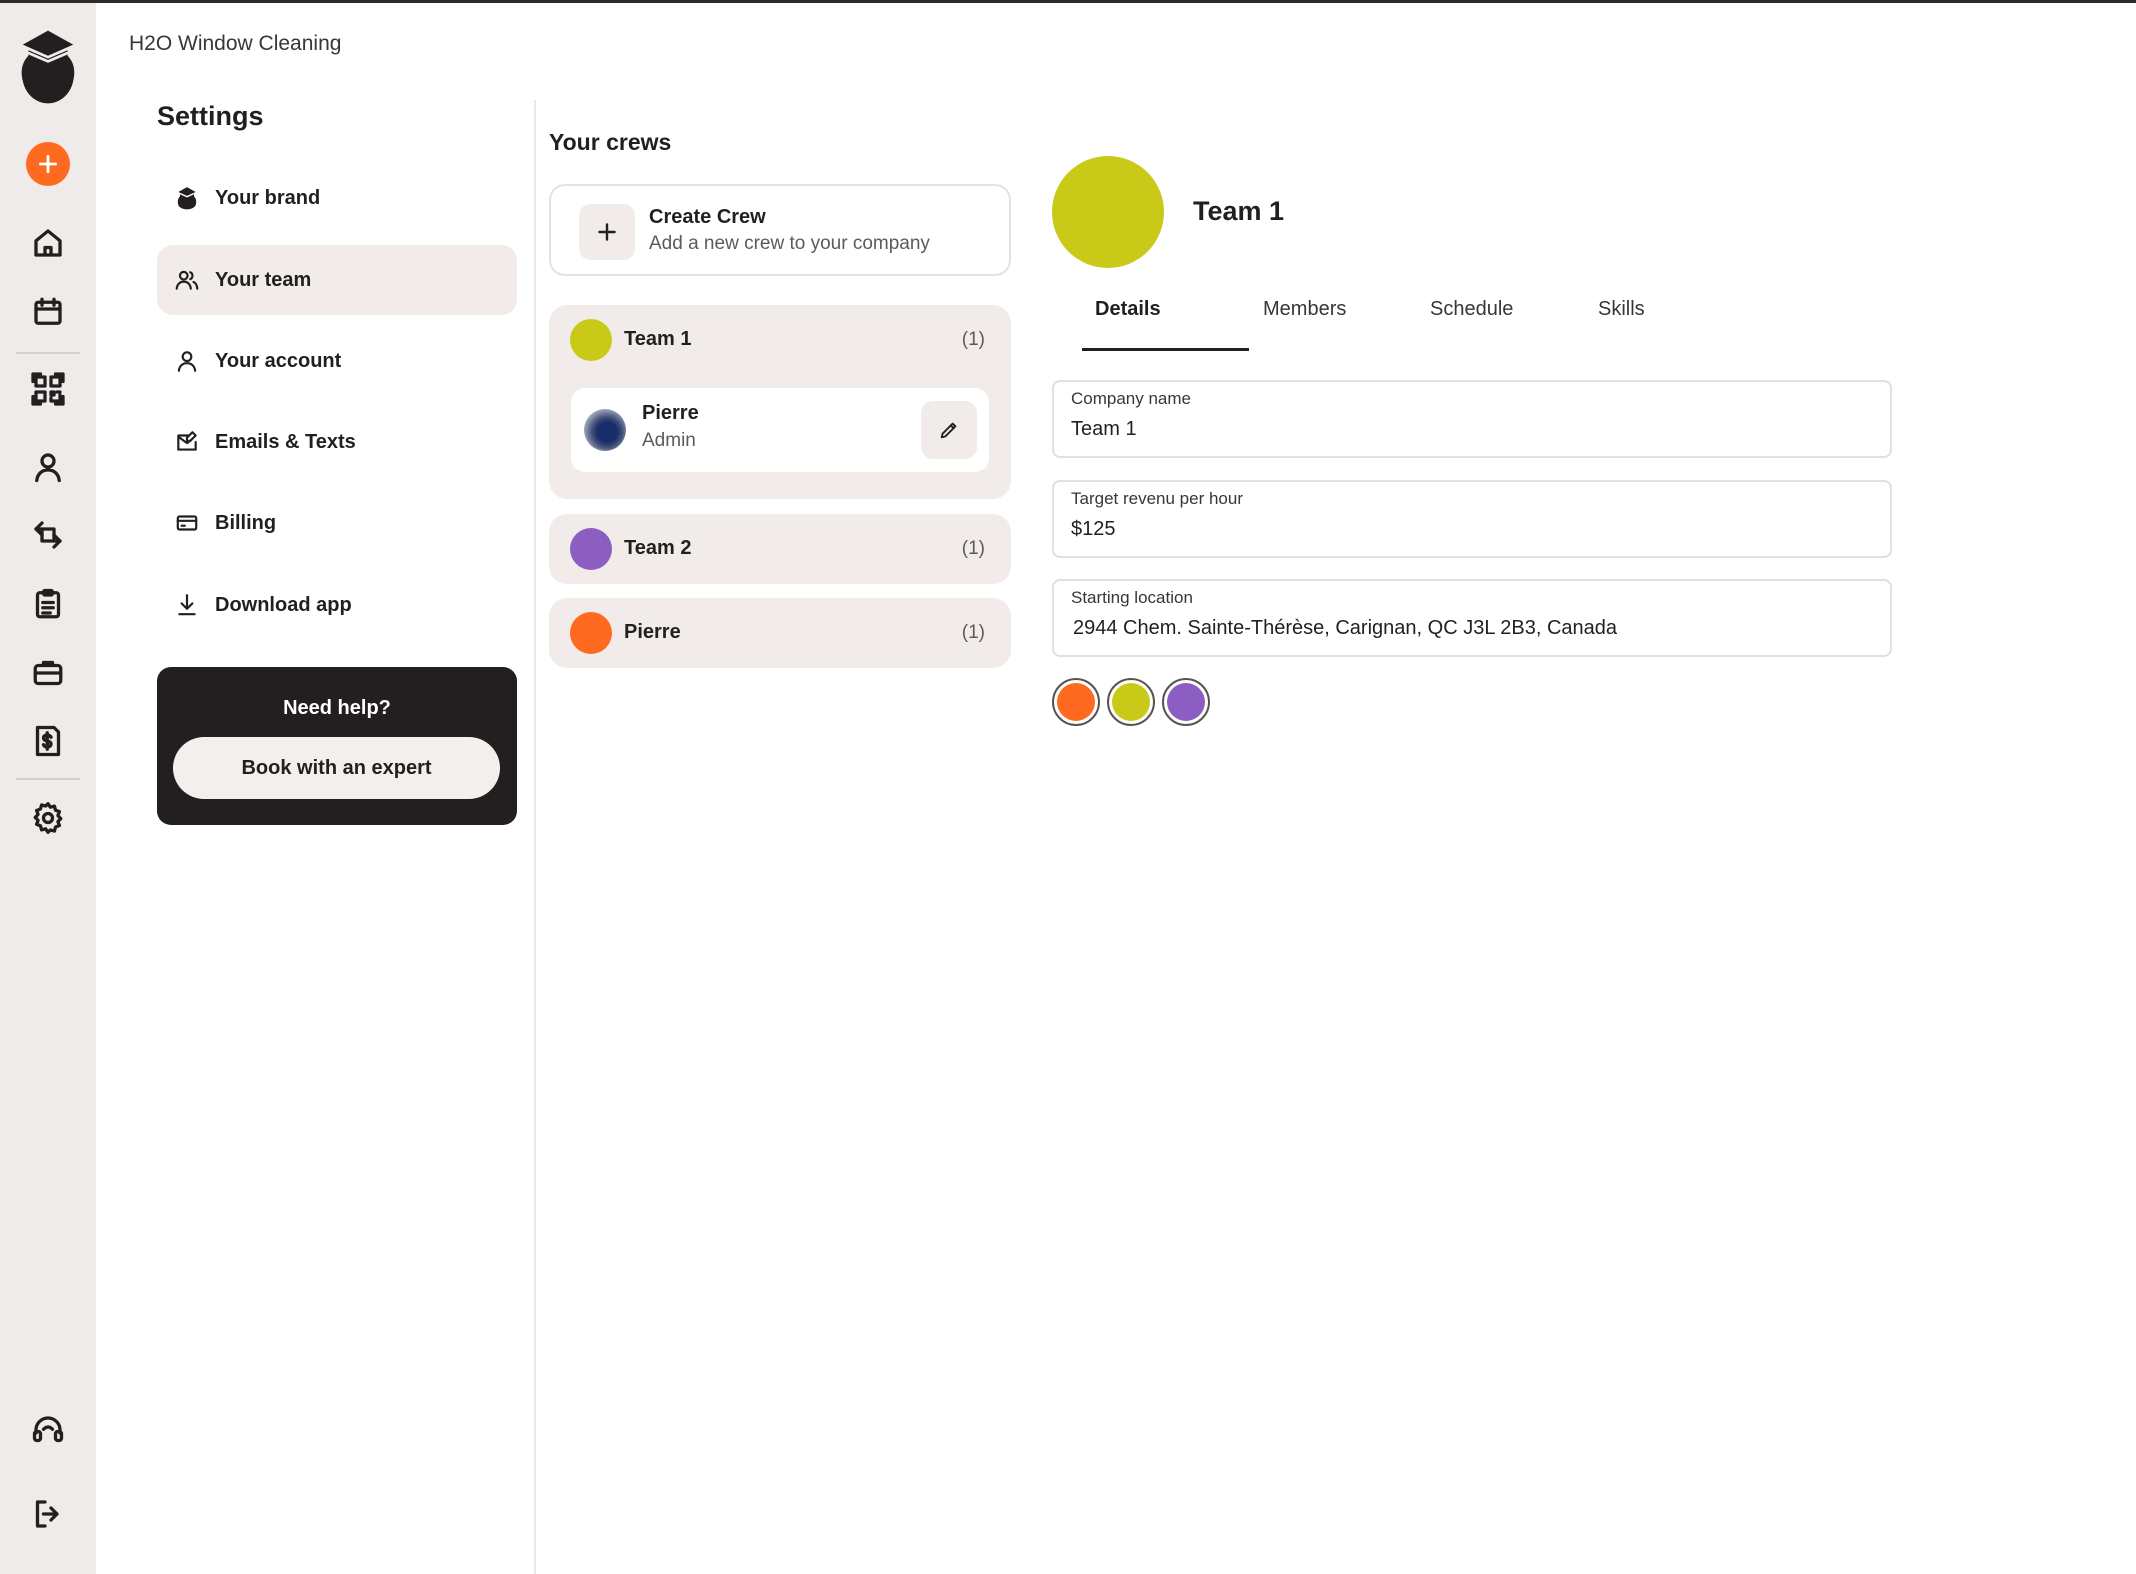  I want to click on edit-member-button, so click(949, 430).